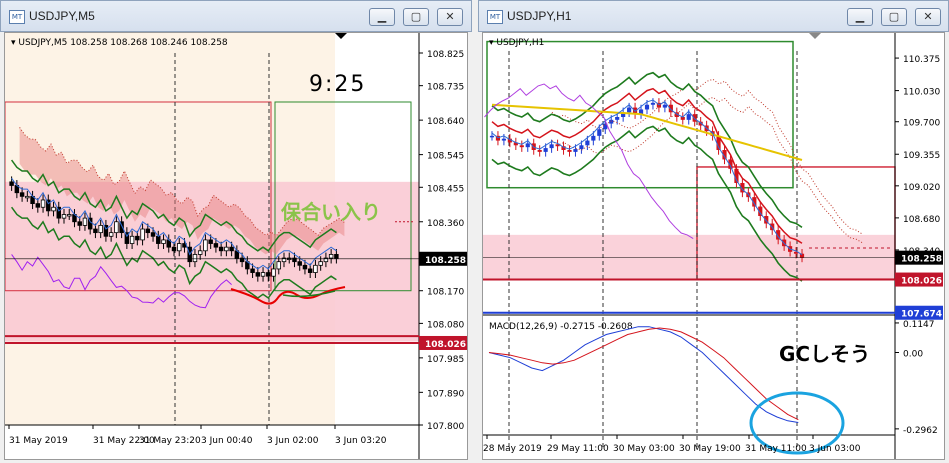 This screenshot has height=463, width=949. What do you see at coordinates (445, 157) in the screenshot?
I see `price-tick-label: 108.545` at bounding box center [445, 157].